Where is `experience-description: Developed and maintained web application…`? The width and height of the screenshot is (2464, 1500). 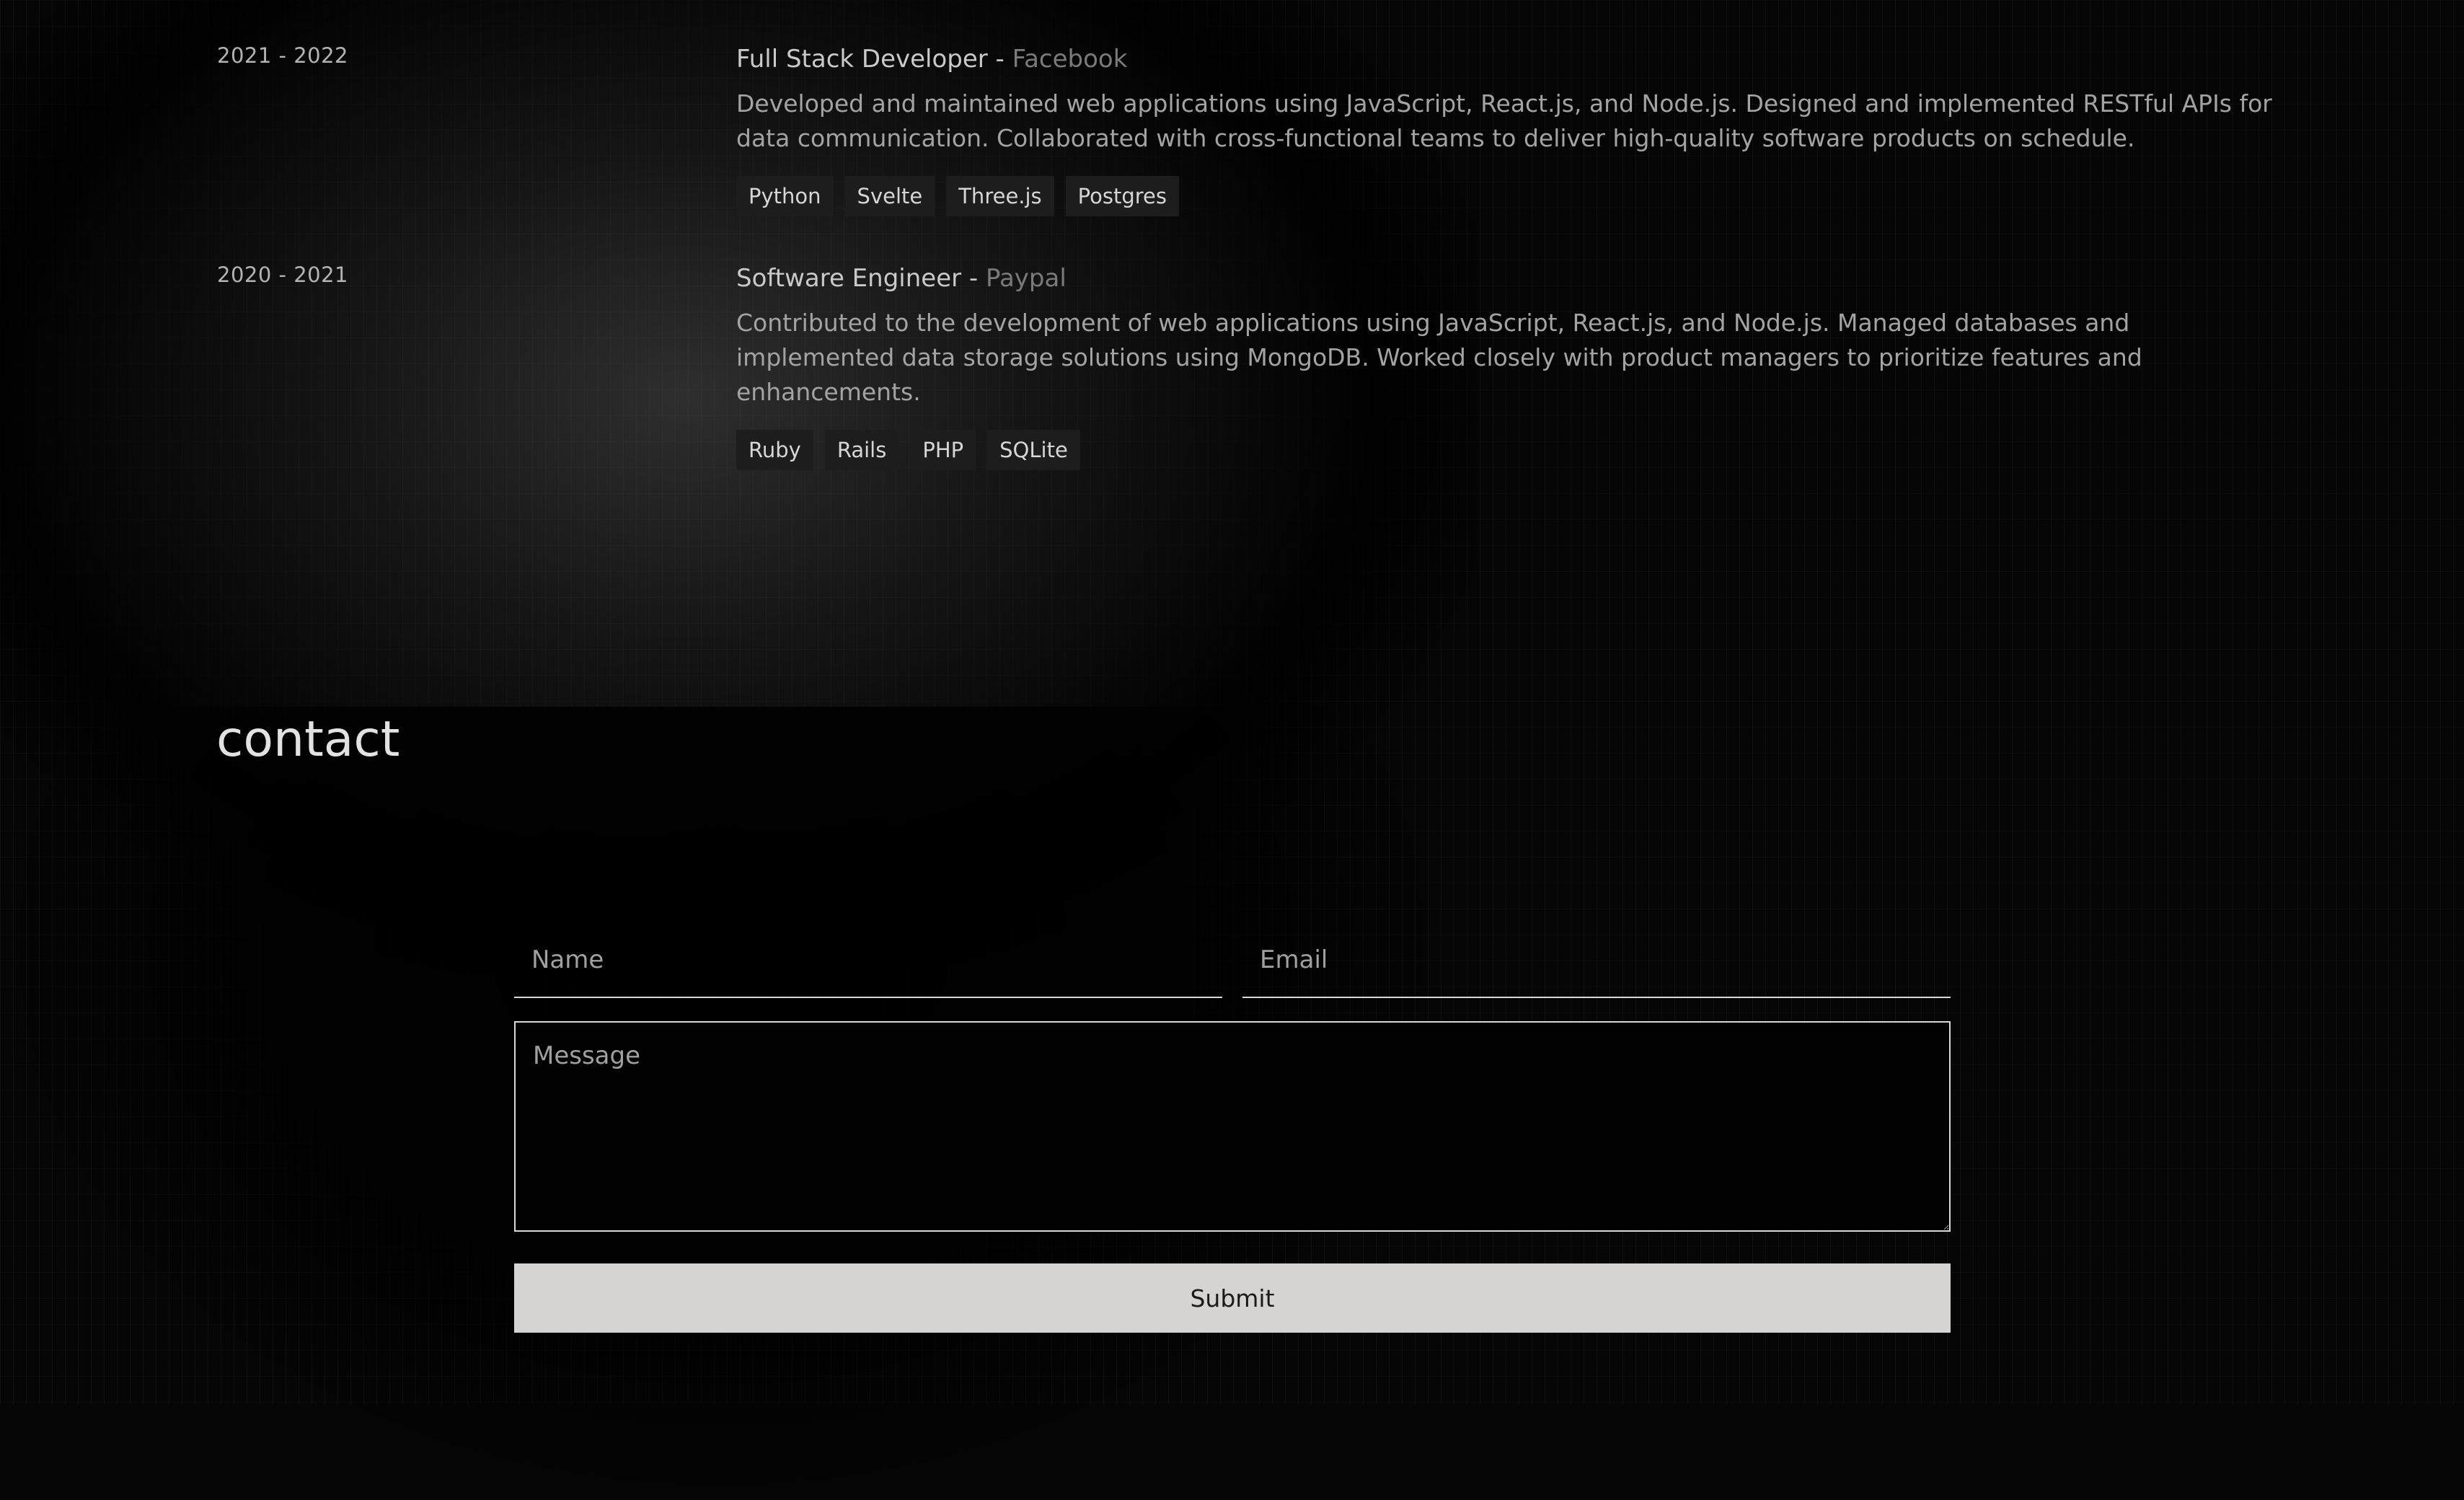 experience-description: Developed and maintained web application… is located at coordinates (1504, 120).